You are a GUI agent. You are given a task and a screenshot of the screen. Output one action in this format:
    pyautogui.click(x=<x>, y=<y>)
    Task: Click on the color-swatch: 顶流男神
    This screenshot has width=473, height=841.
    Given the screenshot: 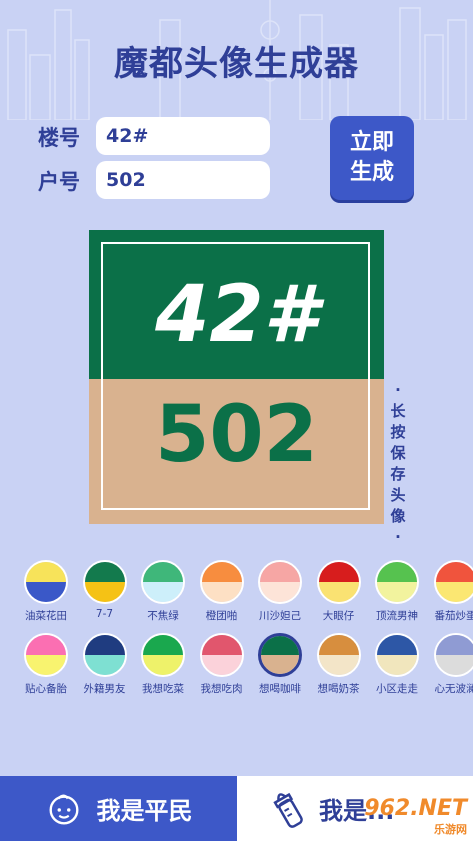 What is the action you would take?
    pyautogui.click(x=397, y=591)
    